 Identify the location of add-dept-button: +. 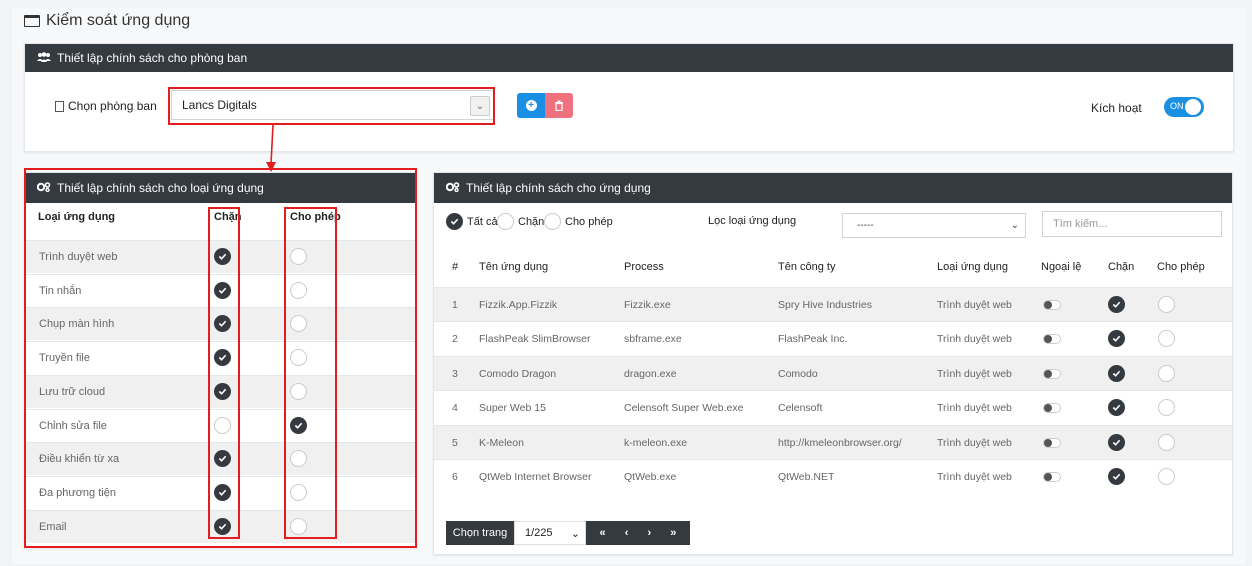
(531, 105).